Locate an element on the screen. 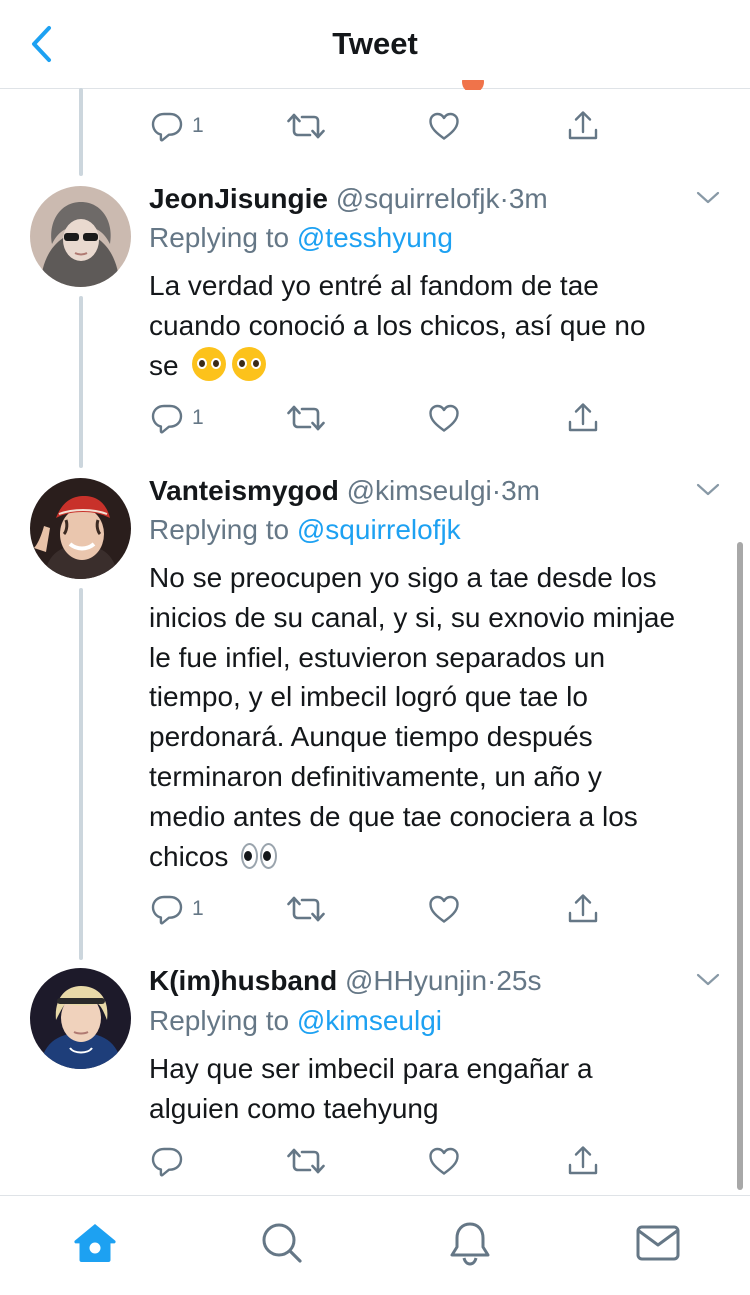 Image resolution: width=750 pixels, height=1295 pixels. scrollbar is located at coordinates (740, 866).